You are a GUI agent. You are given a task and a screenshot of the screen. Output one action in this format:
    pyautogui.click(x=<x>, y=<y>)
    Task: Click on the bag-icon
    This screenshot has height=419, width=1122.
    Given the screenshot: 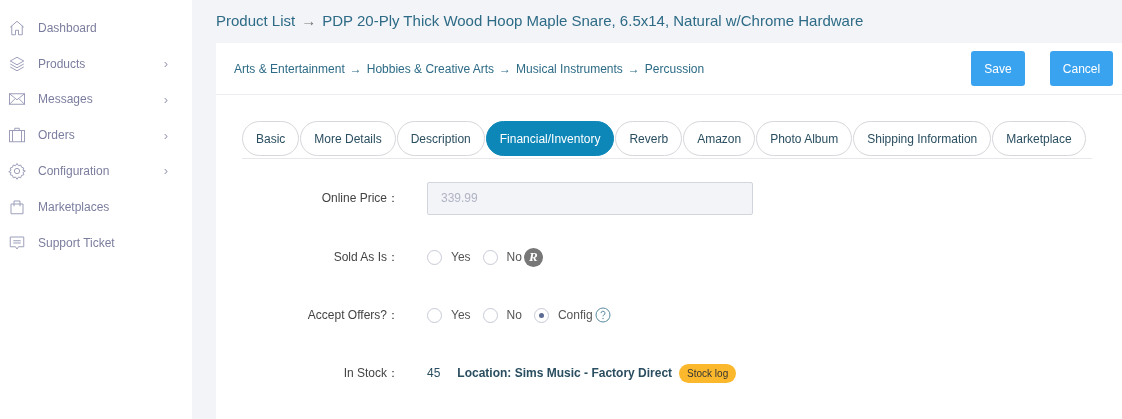 What is the action you would take?
    pyautogui.click(x=17, y=206)
    